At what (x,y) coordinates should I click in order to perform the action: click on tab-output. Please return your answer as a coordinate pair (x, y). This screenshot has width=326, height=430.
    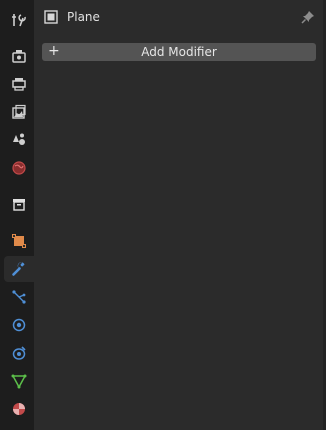
    Looking at the image, I should click on (19, 84).